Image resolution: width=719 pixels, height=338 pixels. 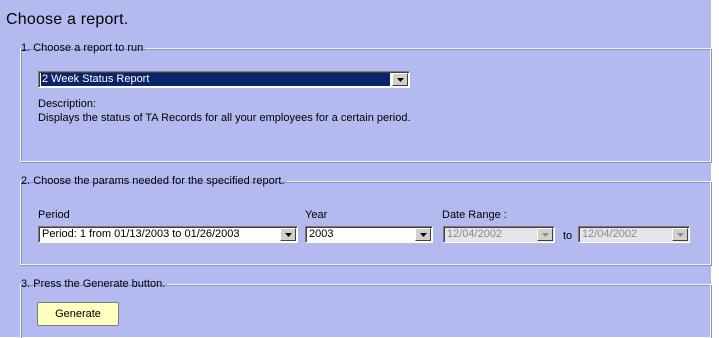 What do you see at coordinates (568, 236) in the screenshot?
I see `date-range-to-label: to` at bounding box center [568, 236].